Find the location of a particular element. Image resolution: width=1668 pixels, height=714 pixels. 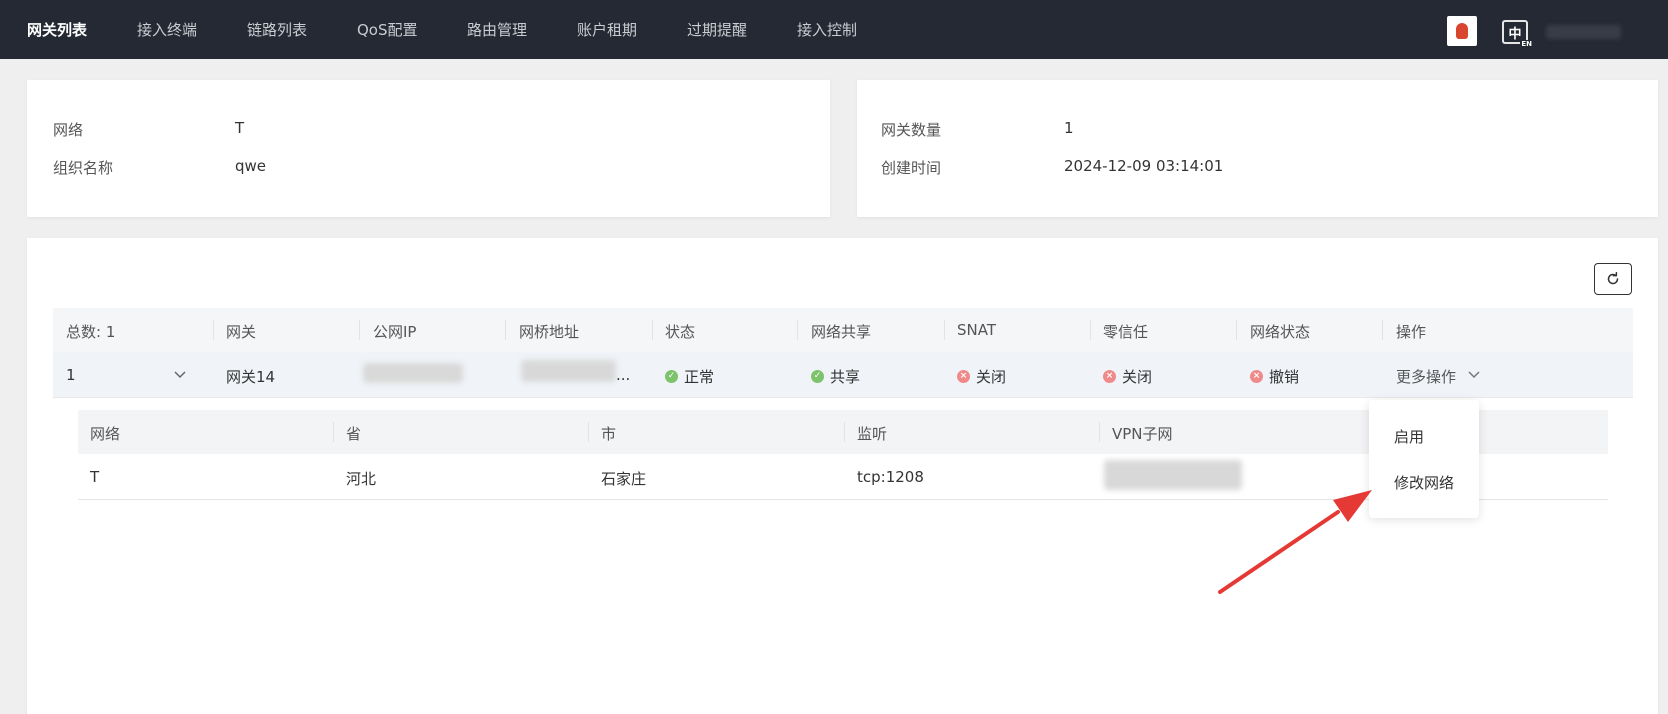

sub-header-city: 市 is located at coordinates (609, 434).